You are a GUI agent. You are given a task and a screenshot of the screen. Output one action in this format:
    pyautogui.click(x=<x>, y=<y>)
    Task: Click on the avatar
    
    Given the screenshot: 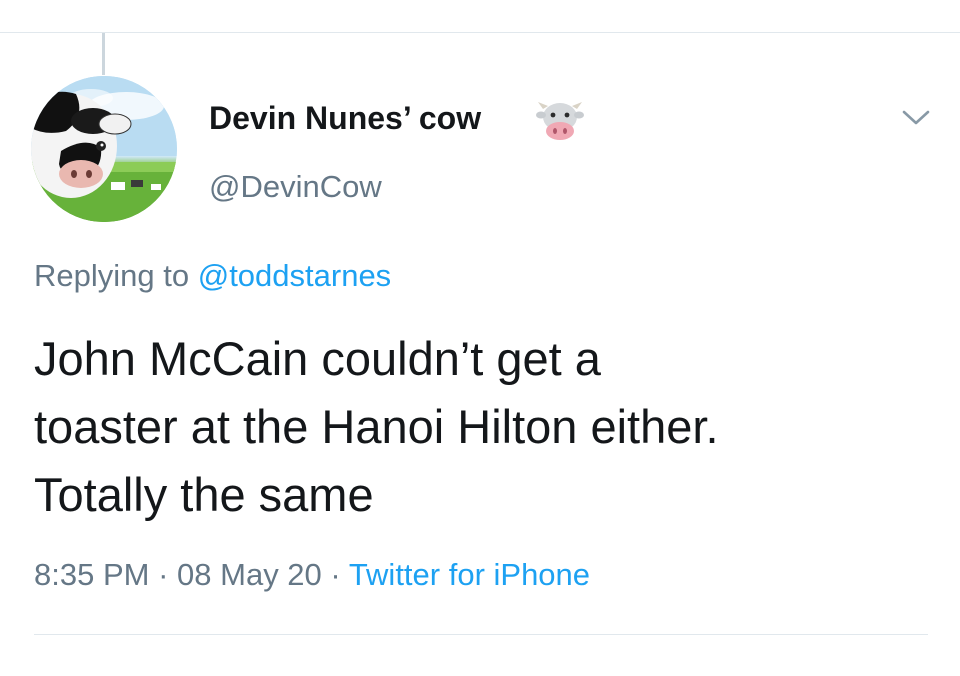 What is the action you would take?
    pyautogui.click(x=104, y=149)
    